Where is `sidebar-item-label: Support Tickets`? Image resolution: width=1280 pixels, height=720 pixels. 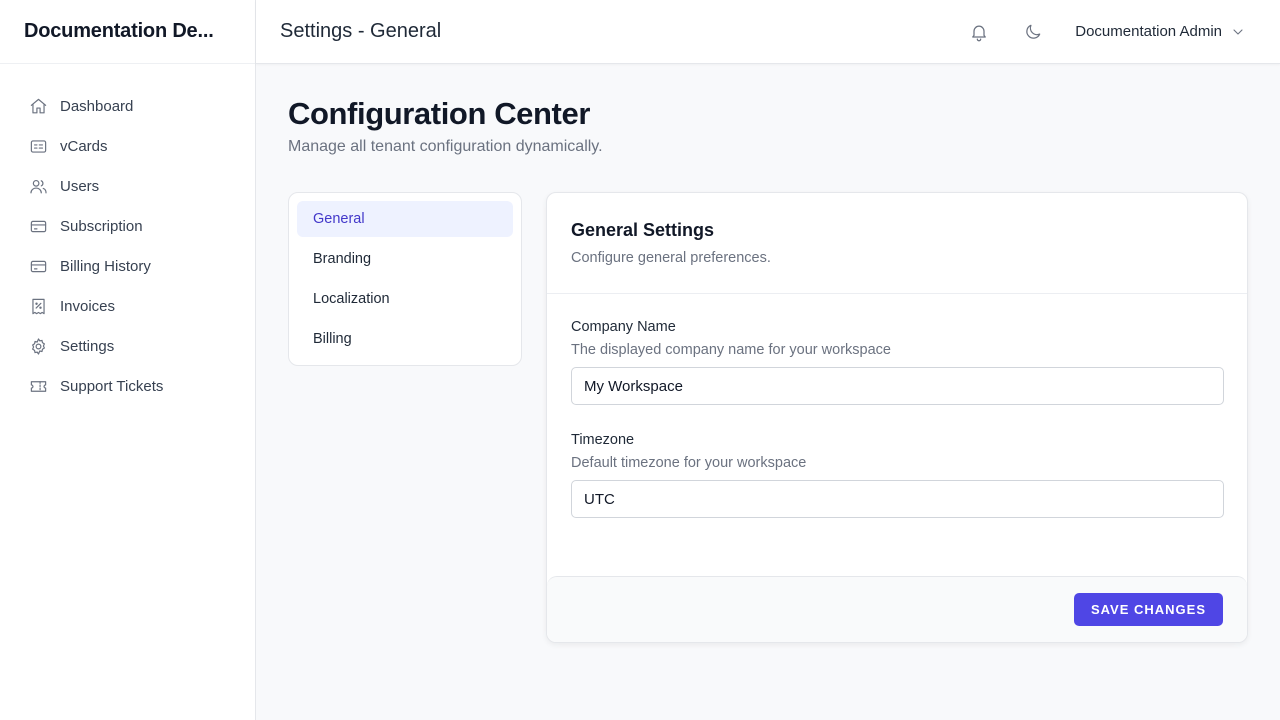
sidebar-item-label: Support Tickets is located at coordinates (112, 386).